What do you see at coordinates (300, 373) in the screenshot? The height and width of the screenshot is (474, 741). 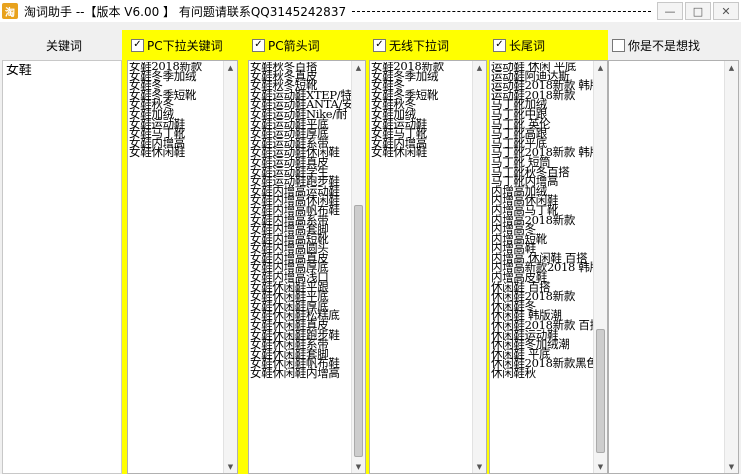 I see `list-item: 女鞋休闲鞋内增高` at bounding box center [300, 373].